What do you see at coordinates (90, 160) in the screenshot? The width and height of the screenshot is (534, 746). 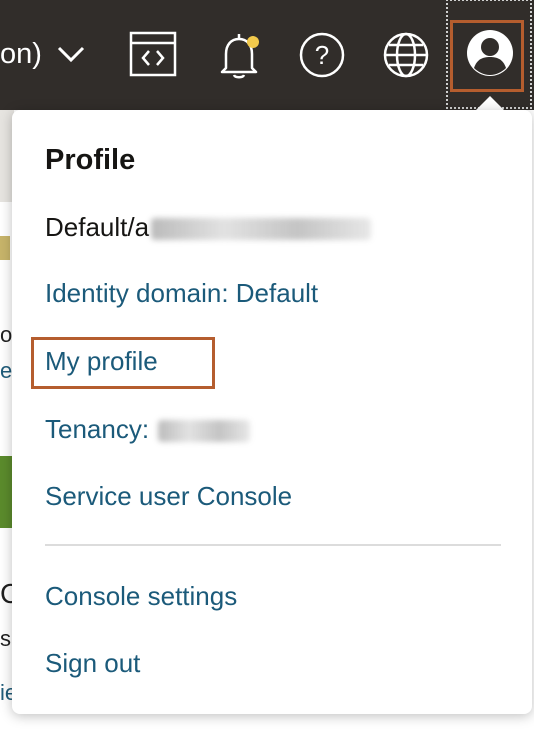 I see `menu-title: Profile` at bounding box center [90, 160].